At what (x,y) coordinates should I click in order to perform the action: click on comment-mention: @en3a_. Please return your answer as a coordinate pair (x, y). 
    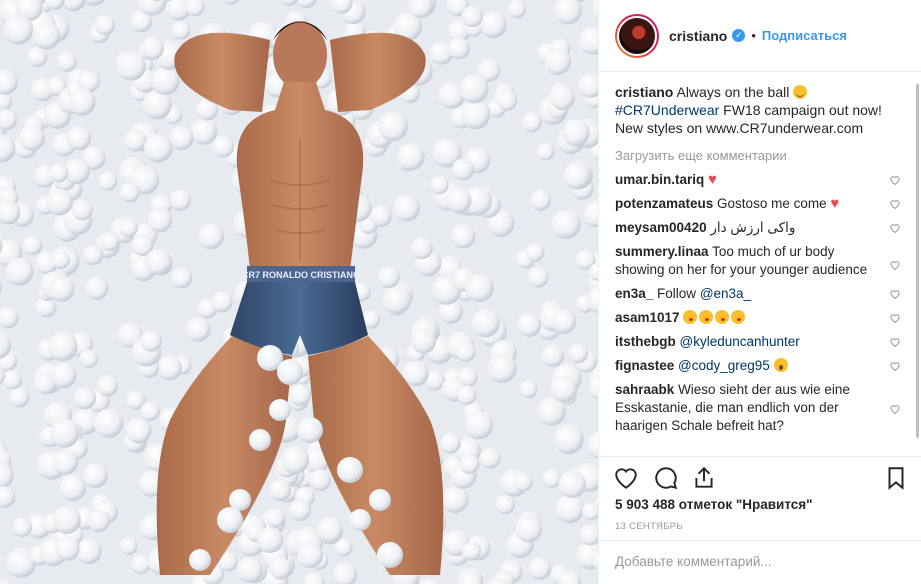
    Looking at the image, I should click on (725, 293).